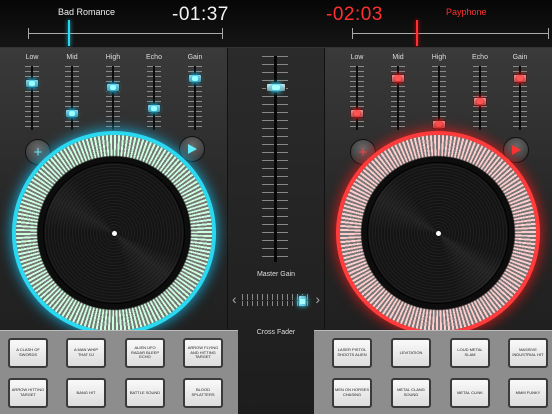 This screenshot has width=552, height=414. Describe the element at coordinates (357, 98) in the screenshot. I see `right-eq-track-low` at that location.